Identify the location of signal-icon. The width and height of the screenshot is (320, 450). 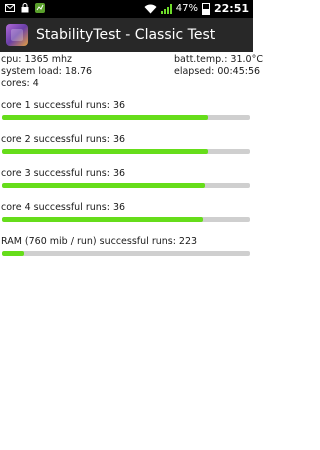
(166, 8).